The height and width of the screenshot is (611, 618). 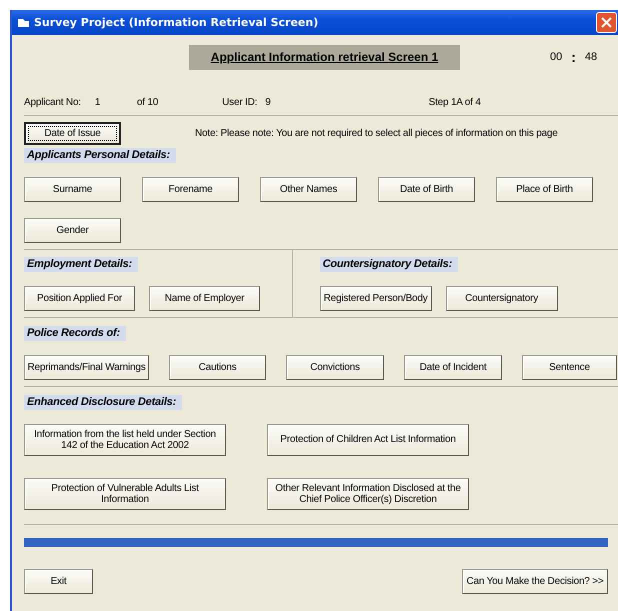 I want to click on option-button: Other Relevant Information Disclosed at the Chief Police Officer(s) Discretion, so click(x=368, y=494).